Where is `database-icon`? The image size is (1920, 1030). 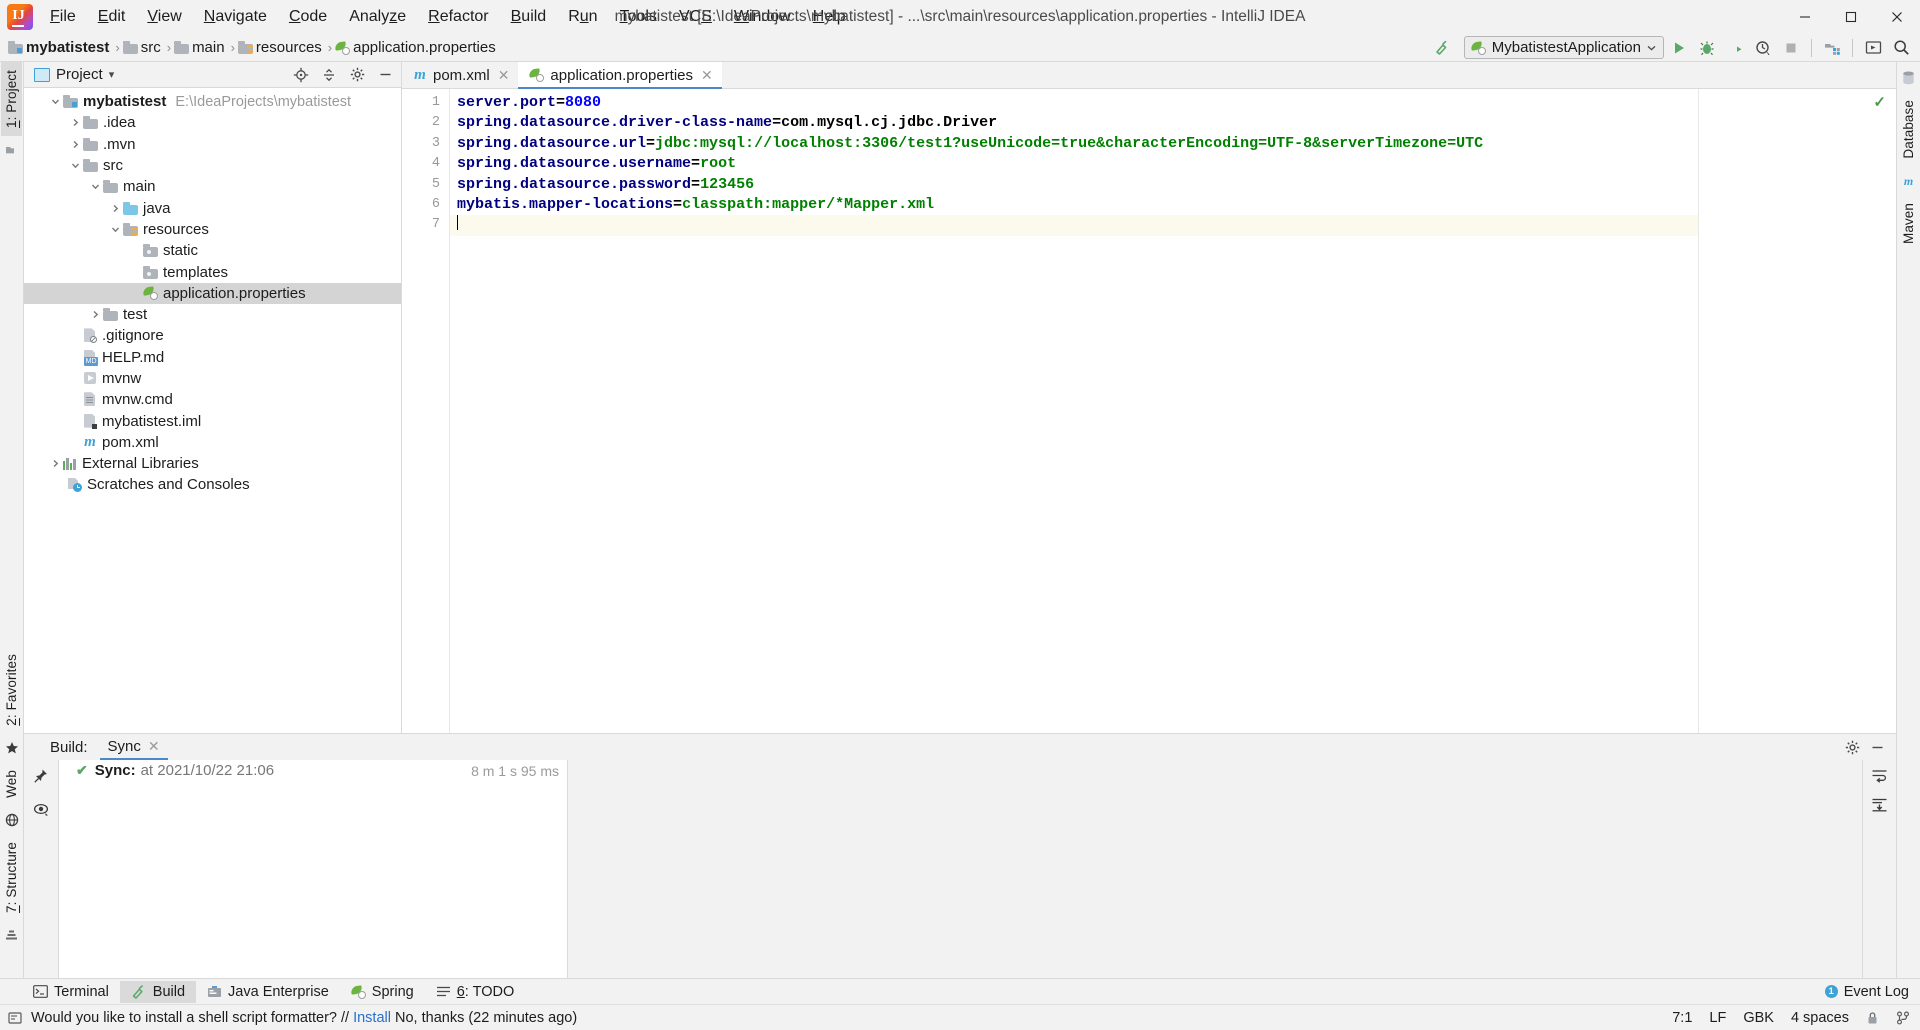
database-icon is located at coordinates (1909, 78).